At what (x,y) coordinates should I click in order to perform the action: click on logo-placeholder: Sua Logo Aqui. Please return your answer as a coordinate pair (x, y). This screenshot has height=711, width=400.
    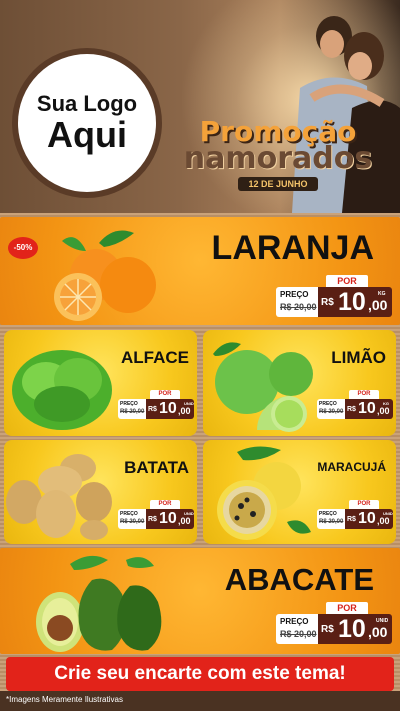
    Looking at the image, I should click on (87, 123).